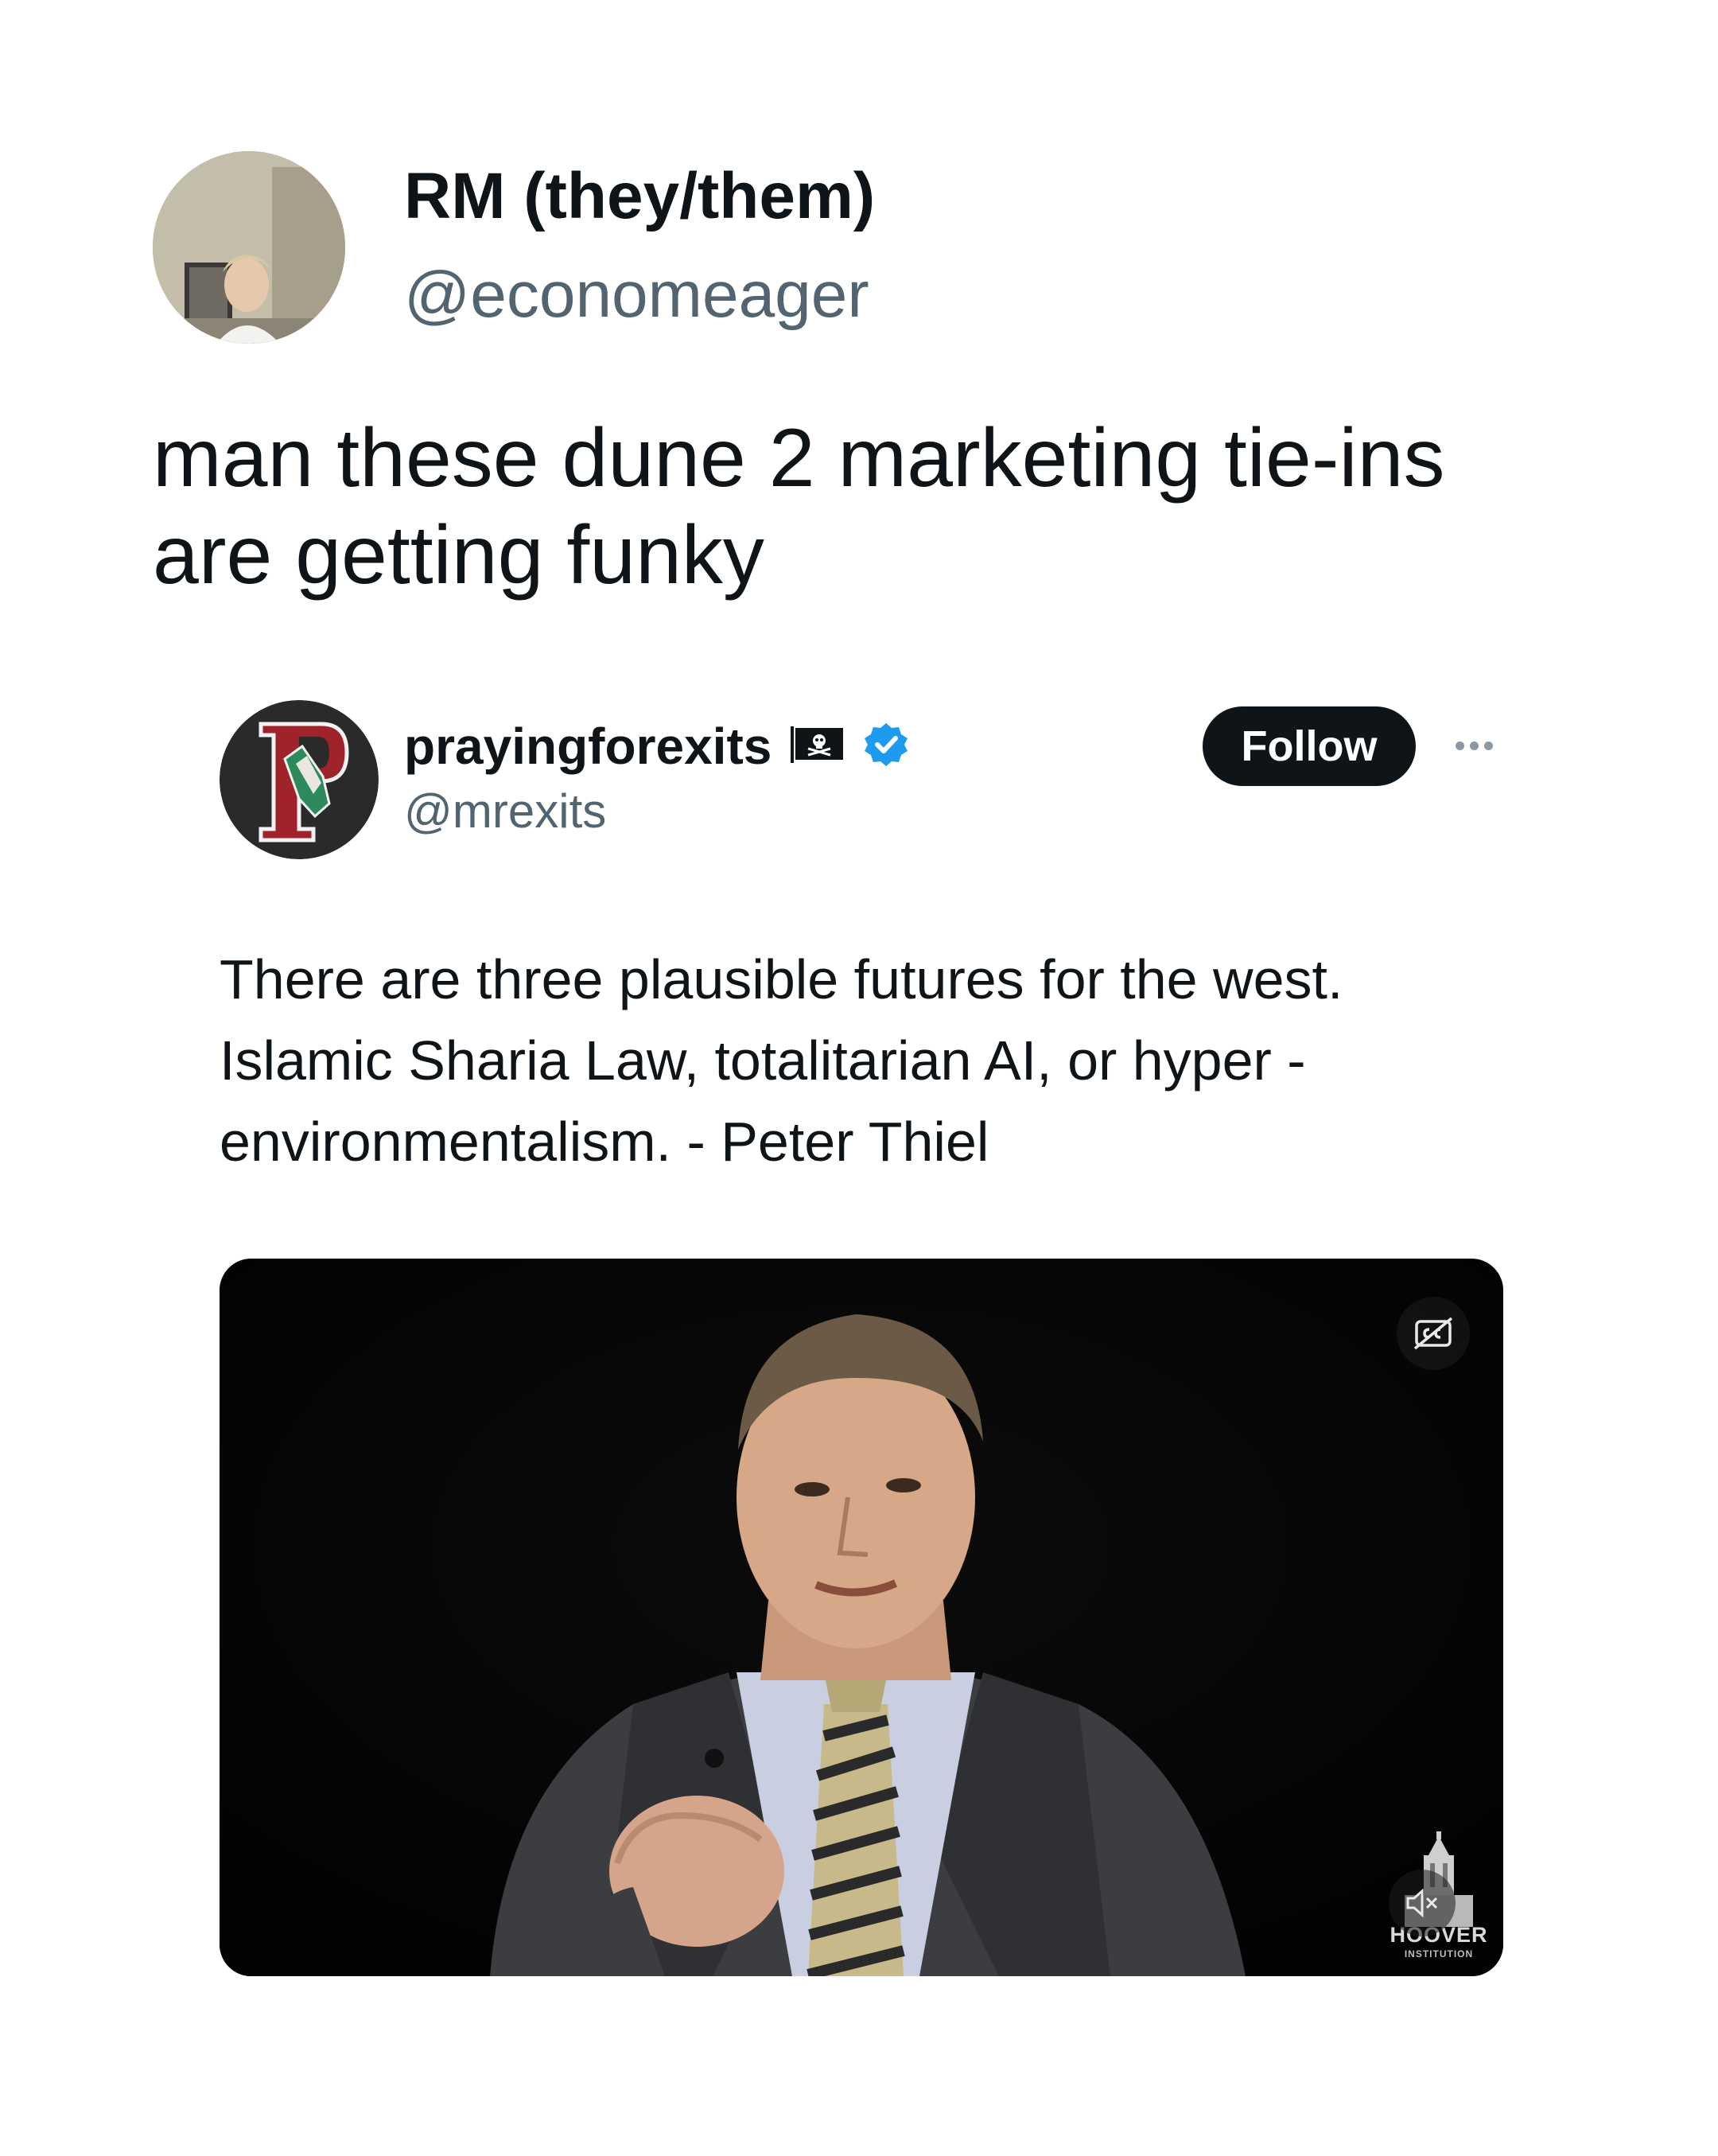 Image resolution: width=1718 pixels, height=2156 pixels. What do you see at coordinates (636, 295) in the screenshot?
I see `author-handle: @economeager` at bounding box center [636, 295].